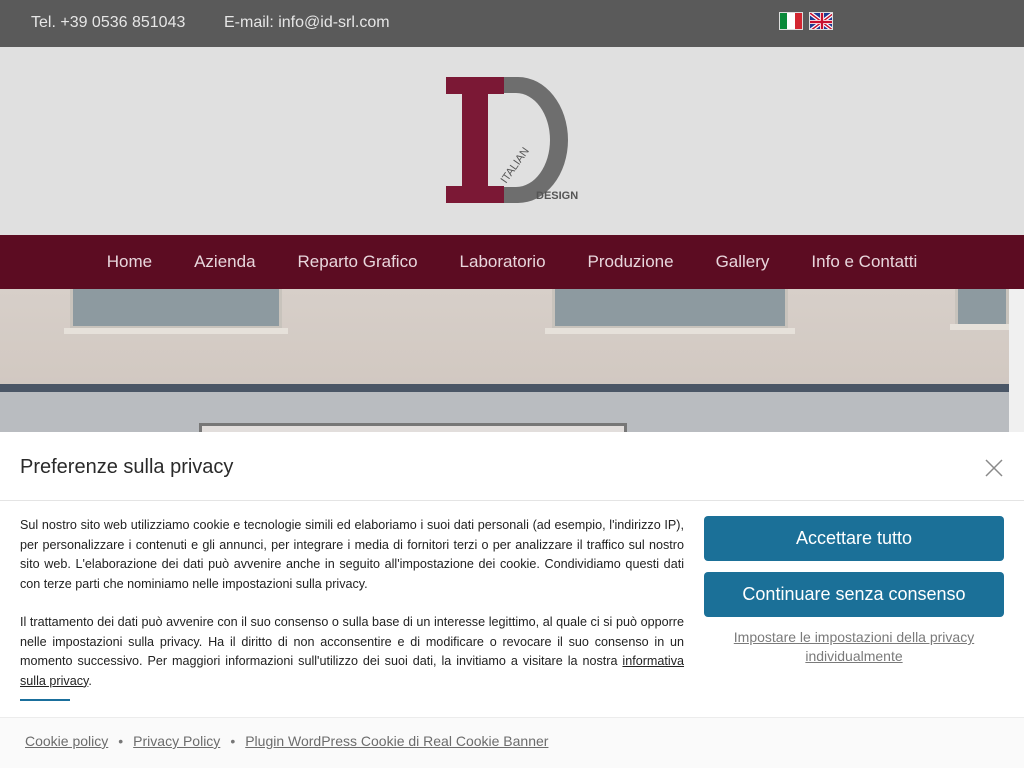 This screenshot has width=1024, height=768. Describe the element at coordinates (631, 262) in the screenshot. I see `nav-item-produzione: Produzione` at that location.